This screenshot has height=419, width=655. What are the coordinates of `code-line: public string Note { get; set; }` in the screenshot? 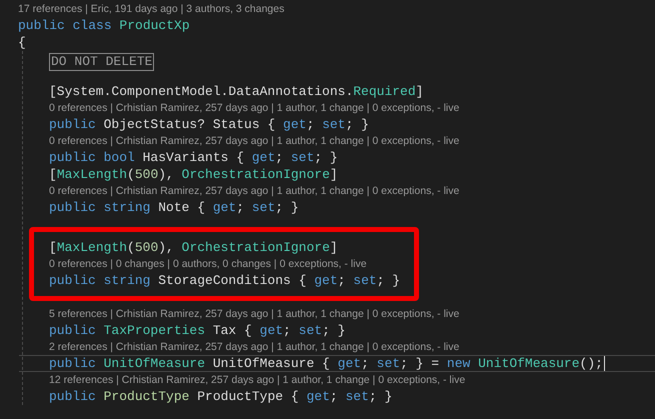 It's located at (174, 208).